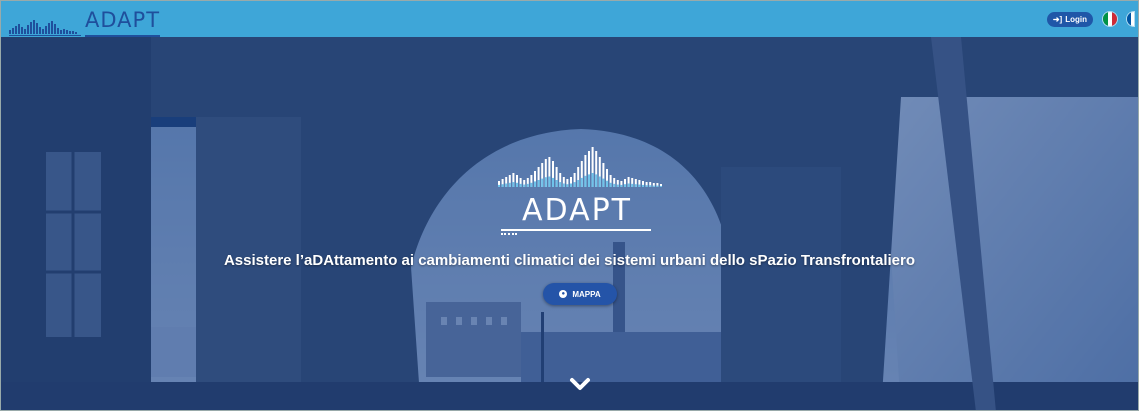 This screenshot has height=411, width=1139. I want to click on chevron-down-icon, so click(580, 384).